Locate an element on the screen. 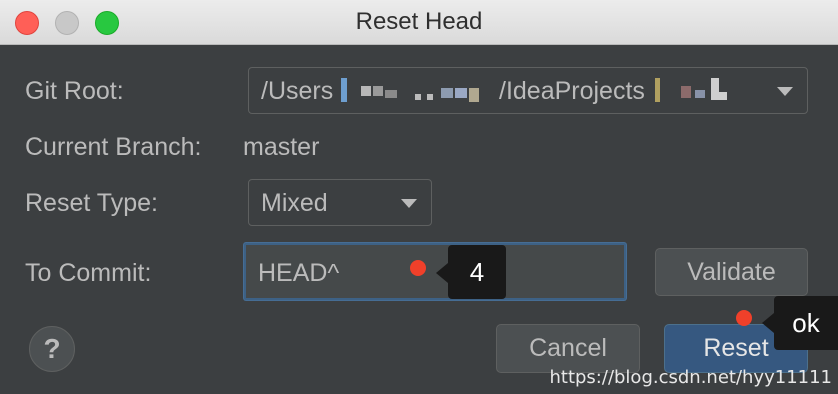 This screenshot has height=394, width=838. to-commit-label: To Commit: is located at coordinates (88, 273).